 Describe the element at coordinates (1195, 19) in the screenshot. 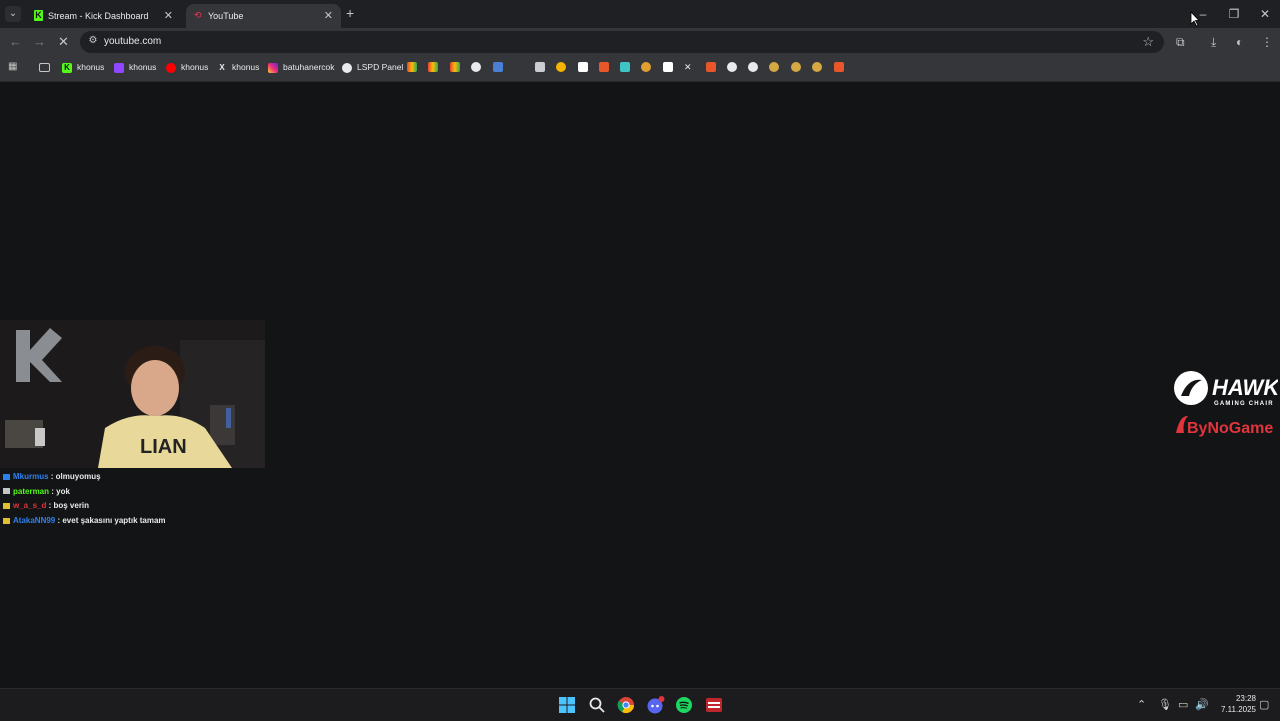

I see `mouse-cursor-icon` at that location.